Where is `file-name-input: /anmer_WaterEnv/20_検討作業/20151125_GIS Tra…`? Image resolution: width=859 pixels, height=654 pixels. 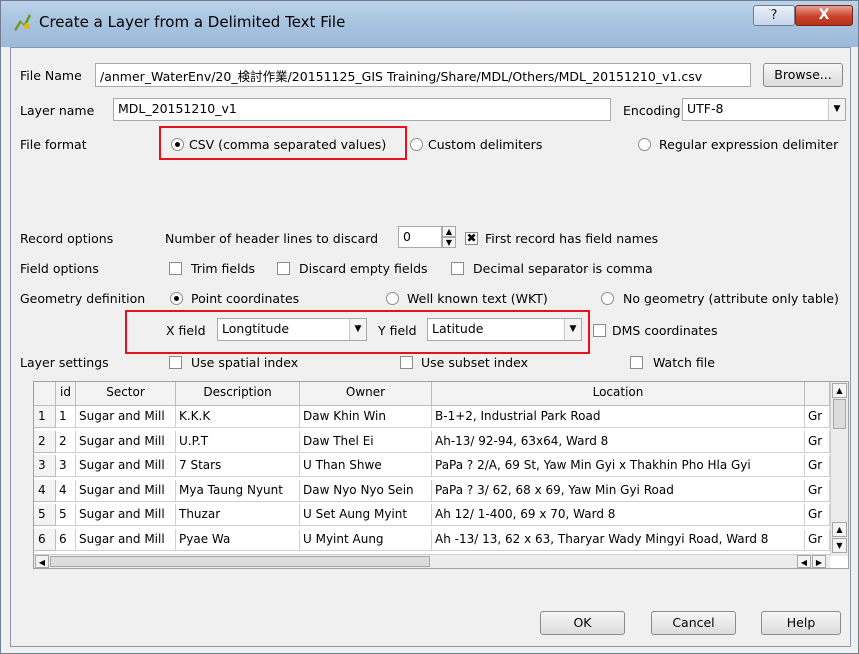 file-name-input: /anmer_WaterEnv/20_検討作業/20151125_GIS Tra… is located at coordinates (423, 75).